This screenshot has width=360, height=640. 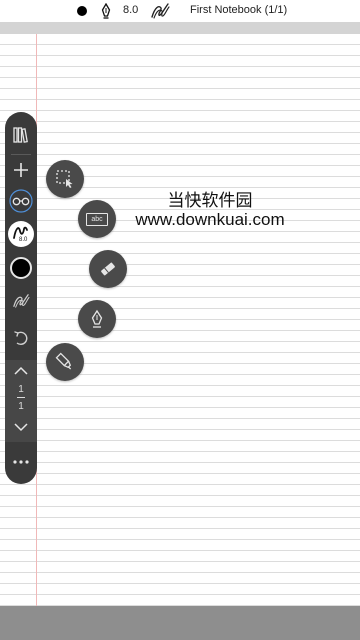 I want to click on bottom-bar, so click(x=180, y=623).